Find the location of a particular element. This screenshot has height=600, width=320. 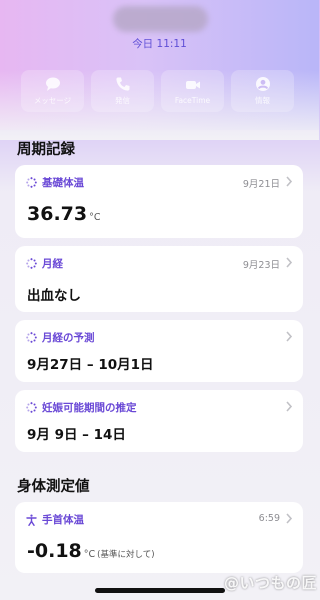

period-prediction-card: 月経の予測 9月27日 – 10月1日 is located at coordinates (159, 351).